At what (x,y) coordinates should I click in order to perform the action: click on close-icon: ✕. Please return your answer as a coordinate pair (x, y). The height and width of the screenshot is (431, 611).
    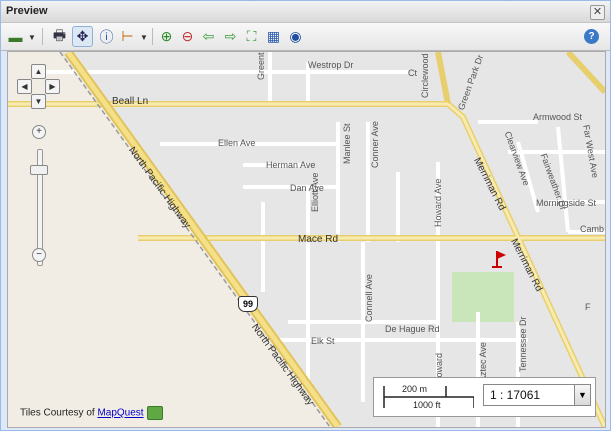
    Looking at the image, I should click on (597, 12).